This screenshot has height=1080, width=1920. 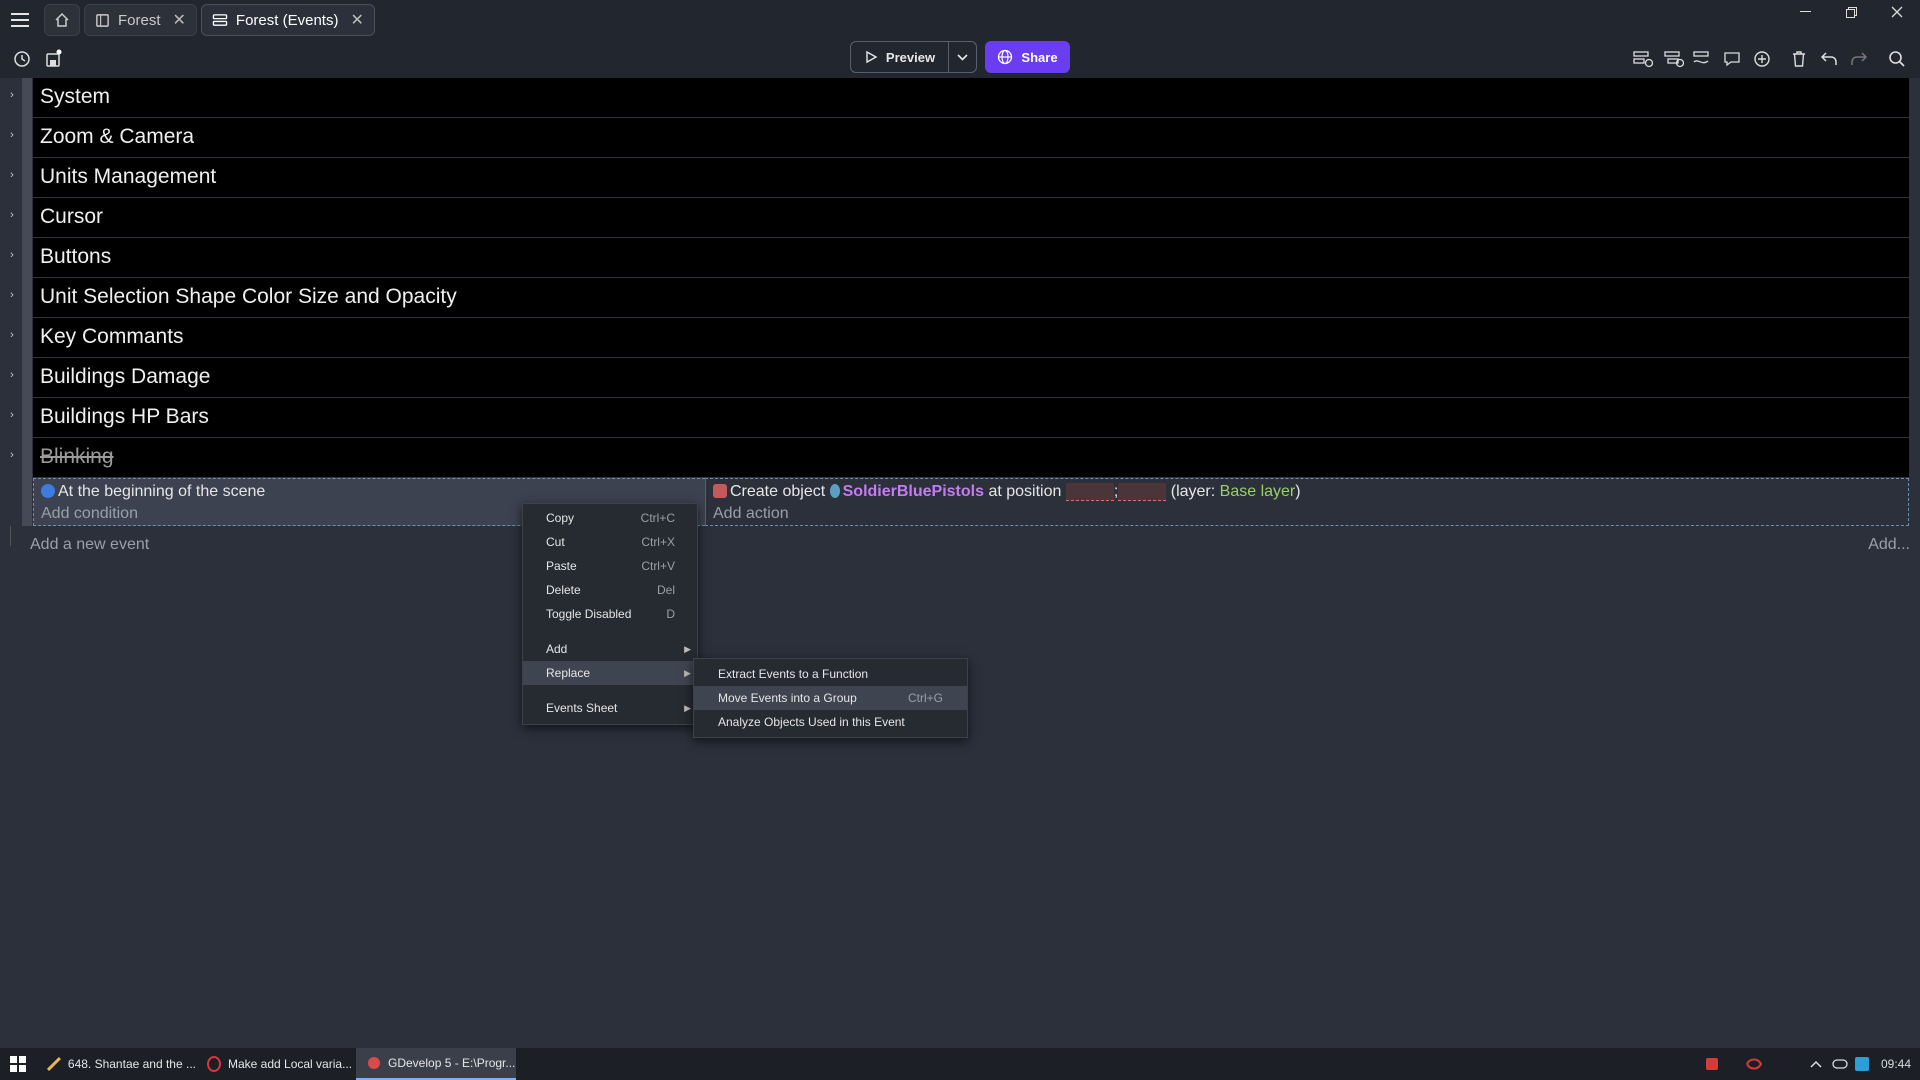 What do you see at coordinates (830, 674) in the screenshot?
I see `menu-item-extract-function: Extract Events to a Function` at bounding box center [830, 674].